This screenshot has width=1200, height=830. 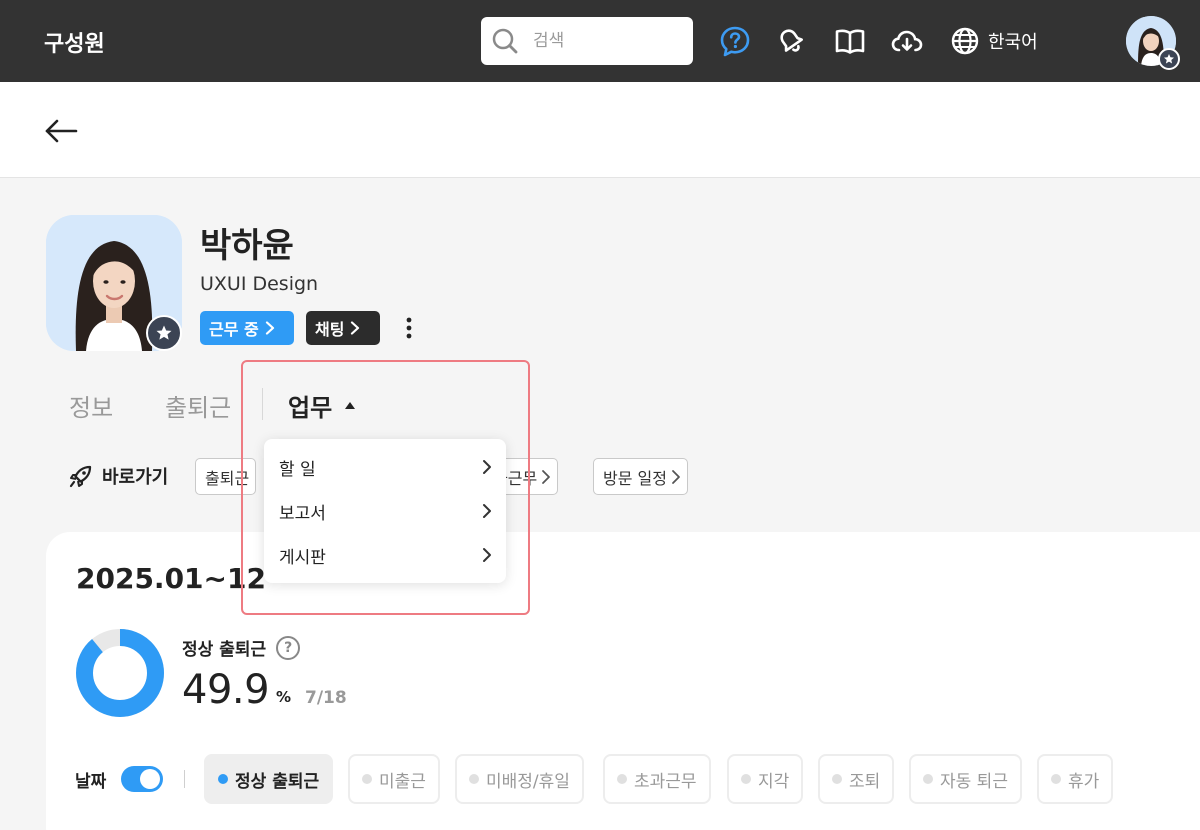 I want to click on date-toggle, so click(x=142, y=779).